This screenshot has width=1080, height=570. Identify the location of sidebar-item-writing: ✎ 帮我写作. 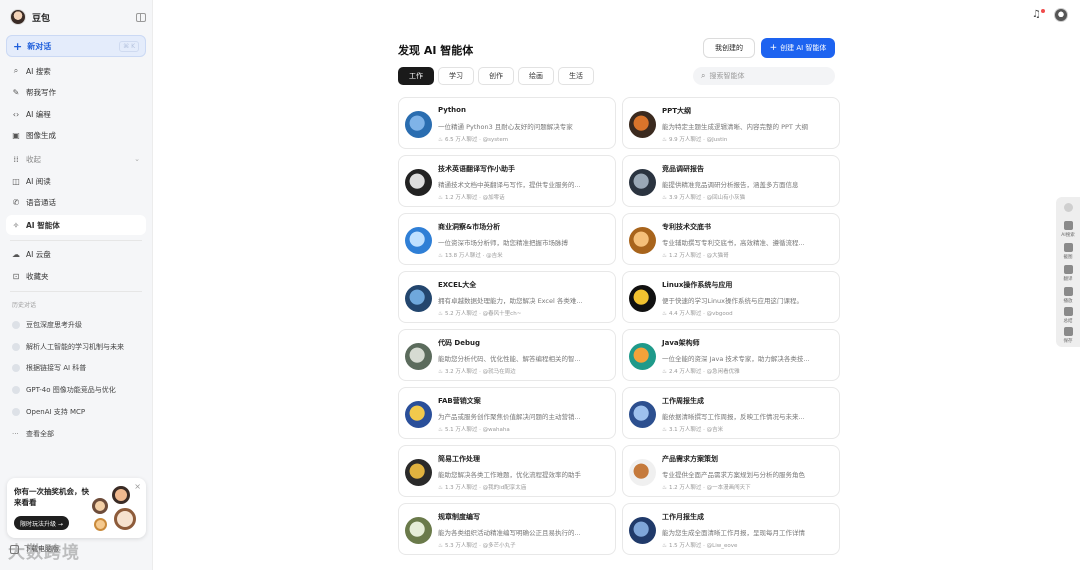
(76, 92).